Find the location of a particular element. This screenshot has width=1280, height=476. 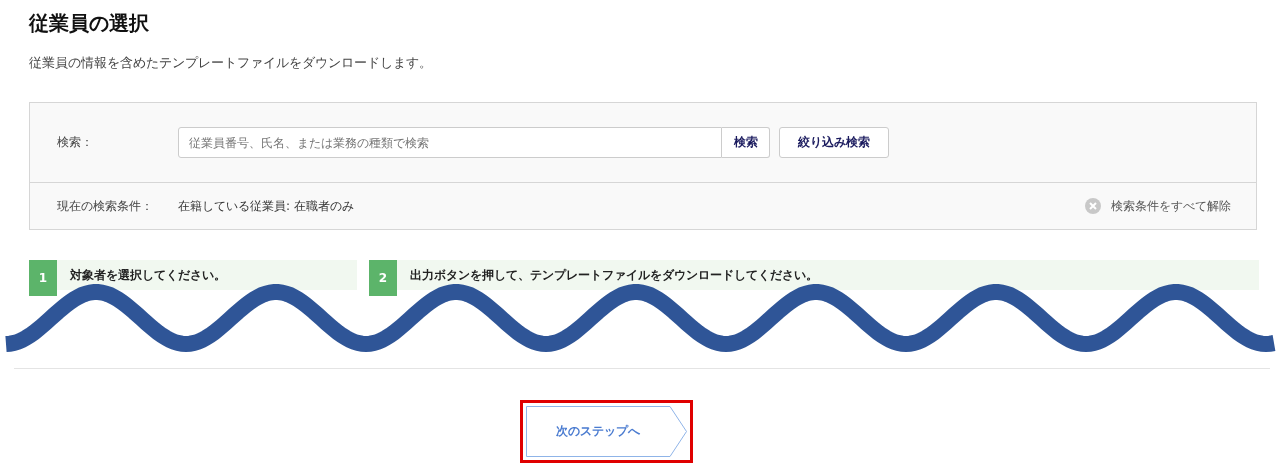

conditions-value: 在籍している従業員: 在職者のみ is located at coordinates (266, 206).